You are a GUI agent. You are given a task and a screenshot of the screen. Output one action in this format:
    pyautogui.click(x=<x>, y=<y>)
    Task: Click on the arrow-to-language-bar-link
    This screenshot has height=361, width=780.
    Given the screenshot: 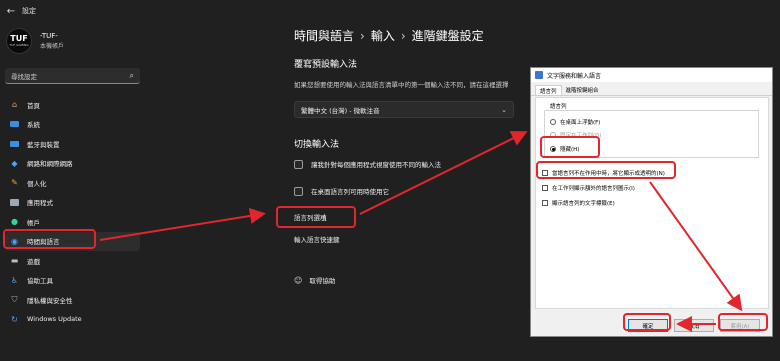 What is the action you would take?
    pyautogui.click(x=182, y=224)
    